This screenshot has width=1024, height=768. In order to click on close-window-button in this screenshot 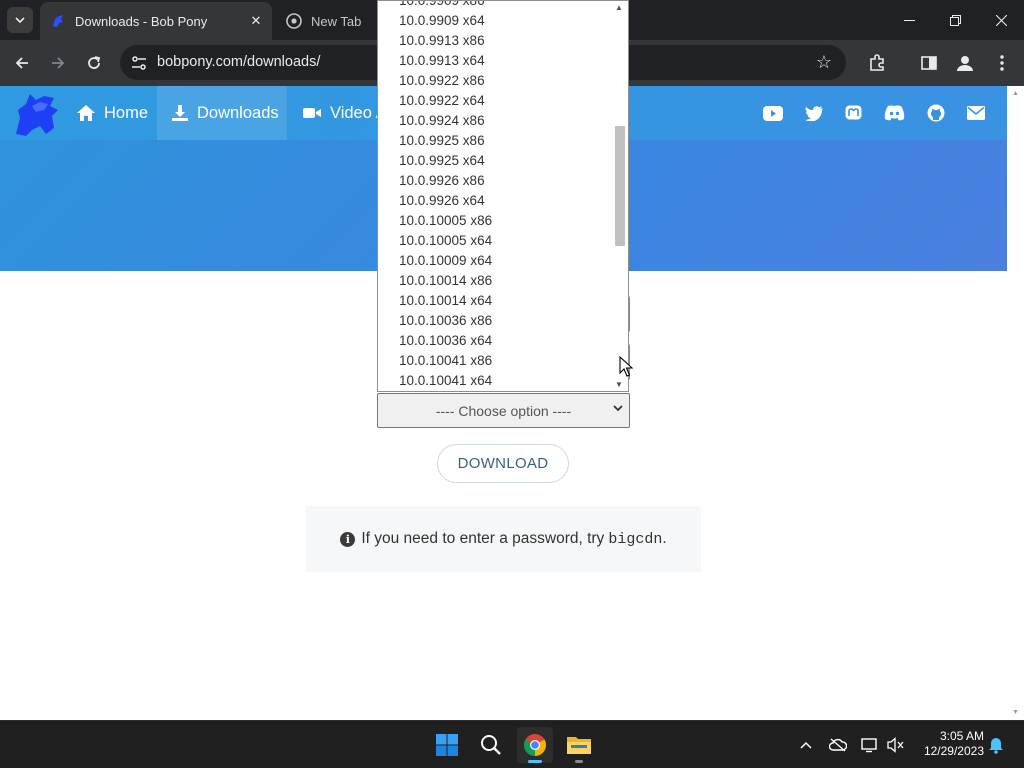, I will do `click(1001, 20)`.